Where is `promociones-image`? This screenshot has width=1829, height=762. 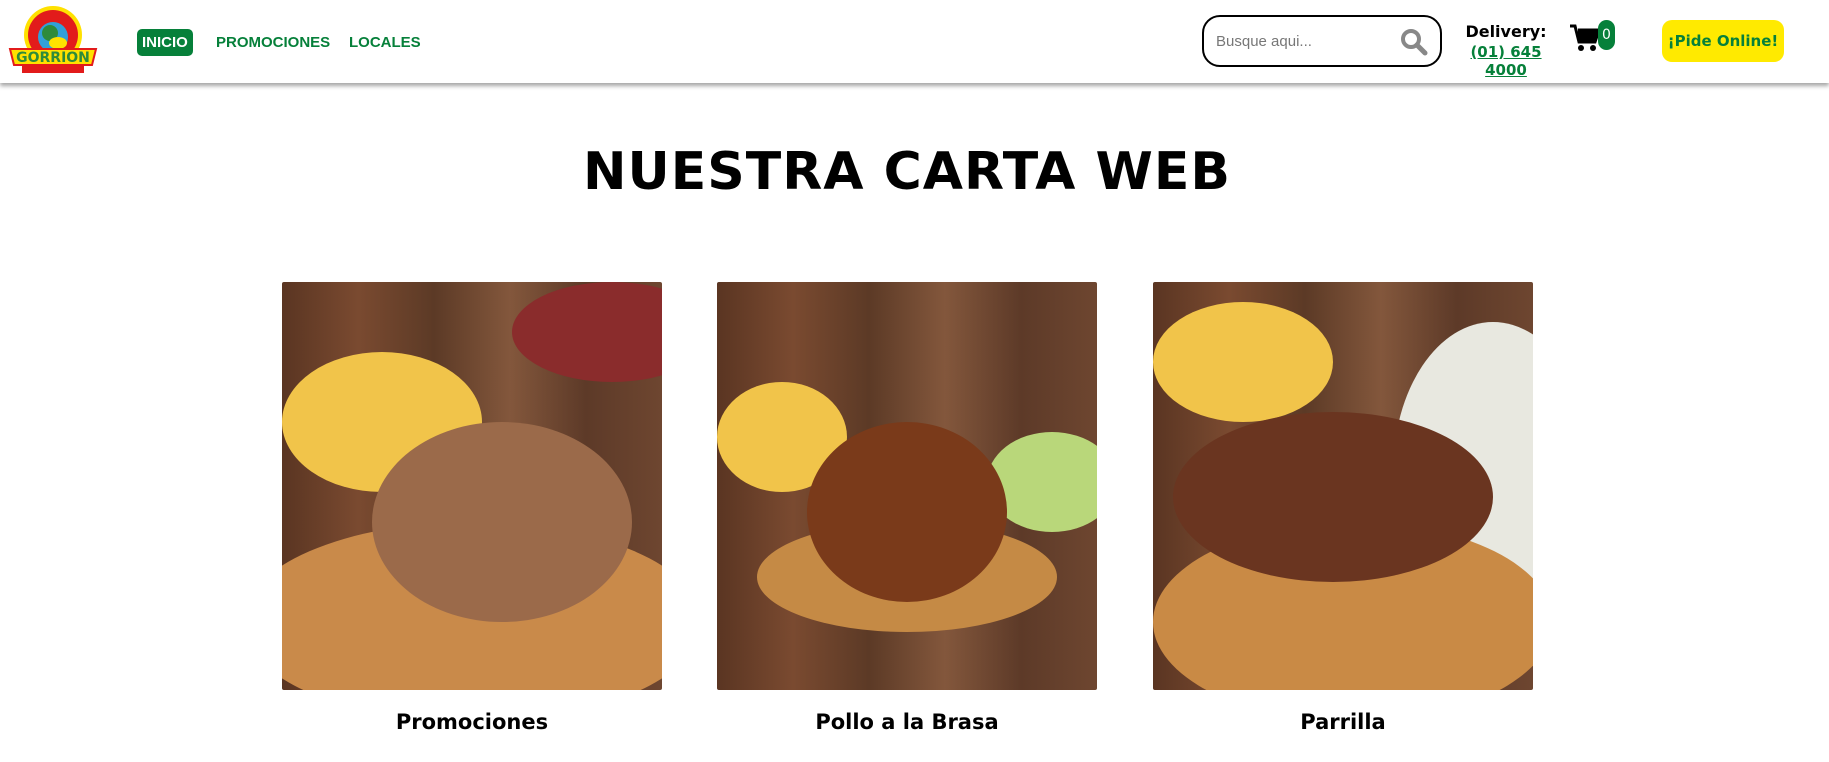
promociones-image is located at coordinates (472, 486).